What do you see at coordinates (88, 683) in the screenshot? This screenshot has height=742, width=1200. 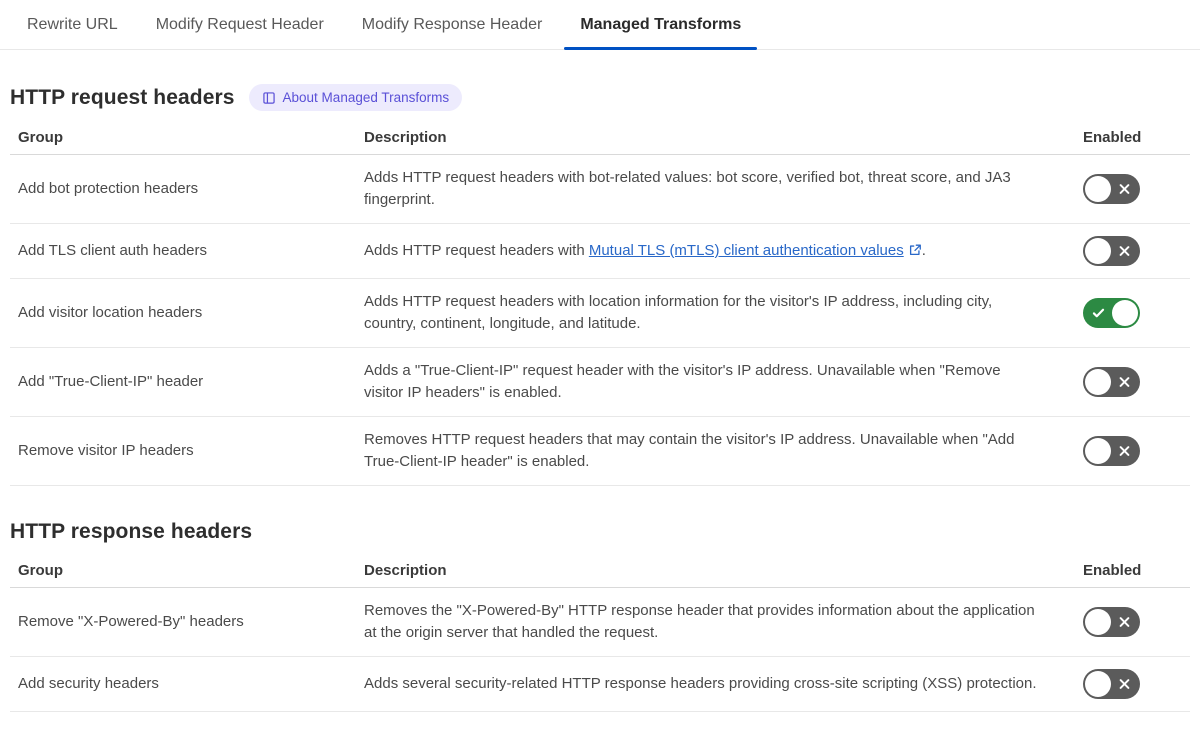 I see `group-cell: Add security headers` at bounding box center [88, 683].